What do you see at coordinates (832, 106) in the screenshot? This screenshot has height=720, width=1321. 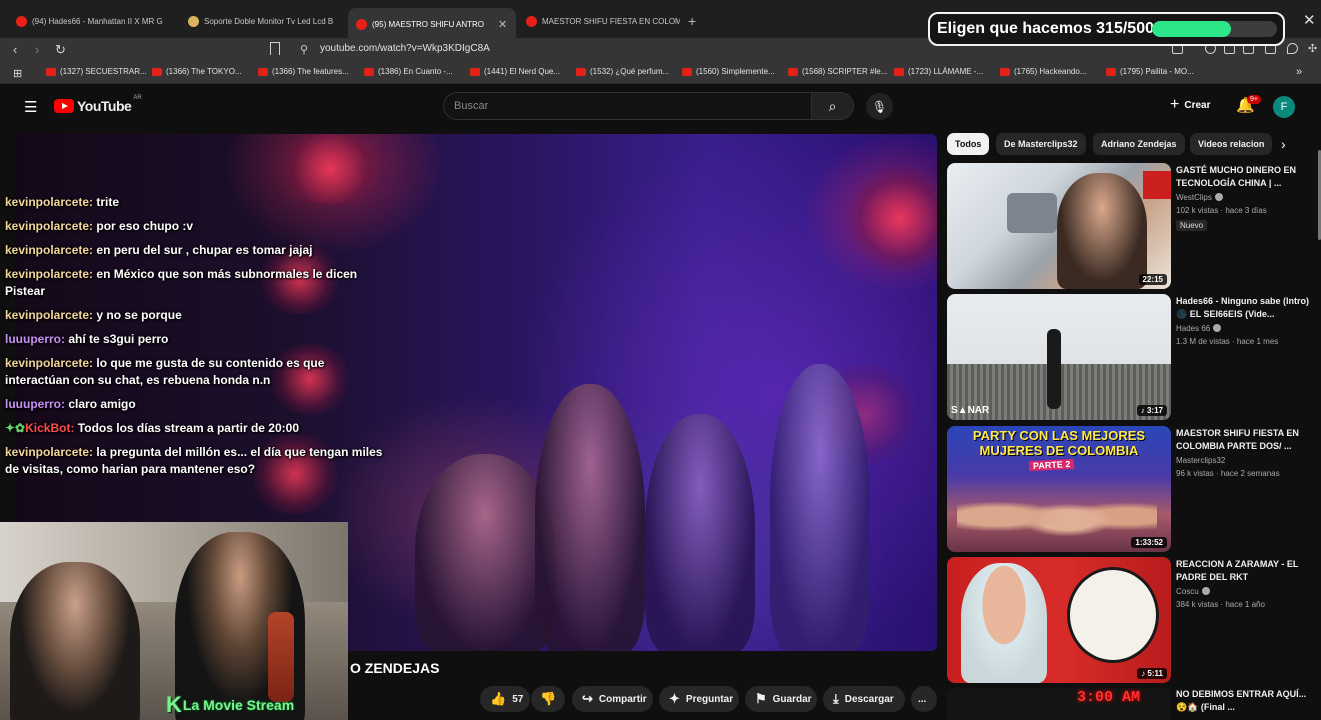 I see `search-button: ⌕` at bounding box center [832, 106].